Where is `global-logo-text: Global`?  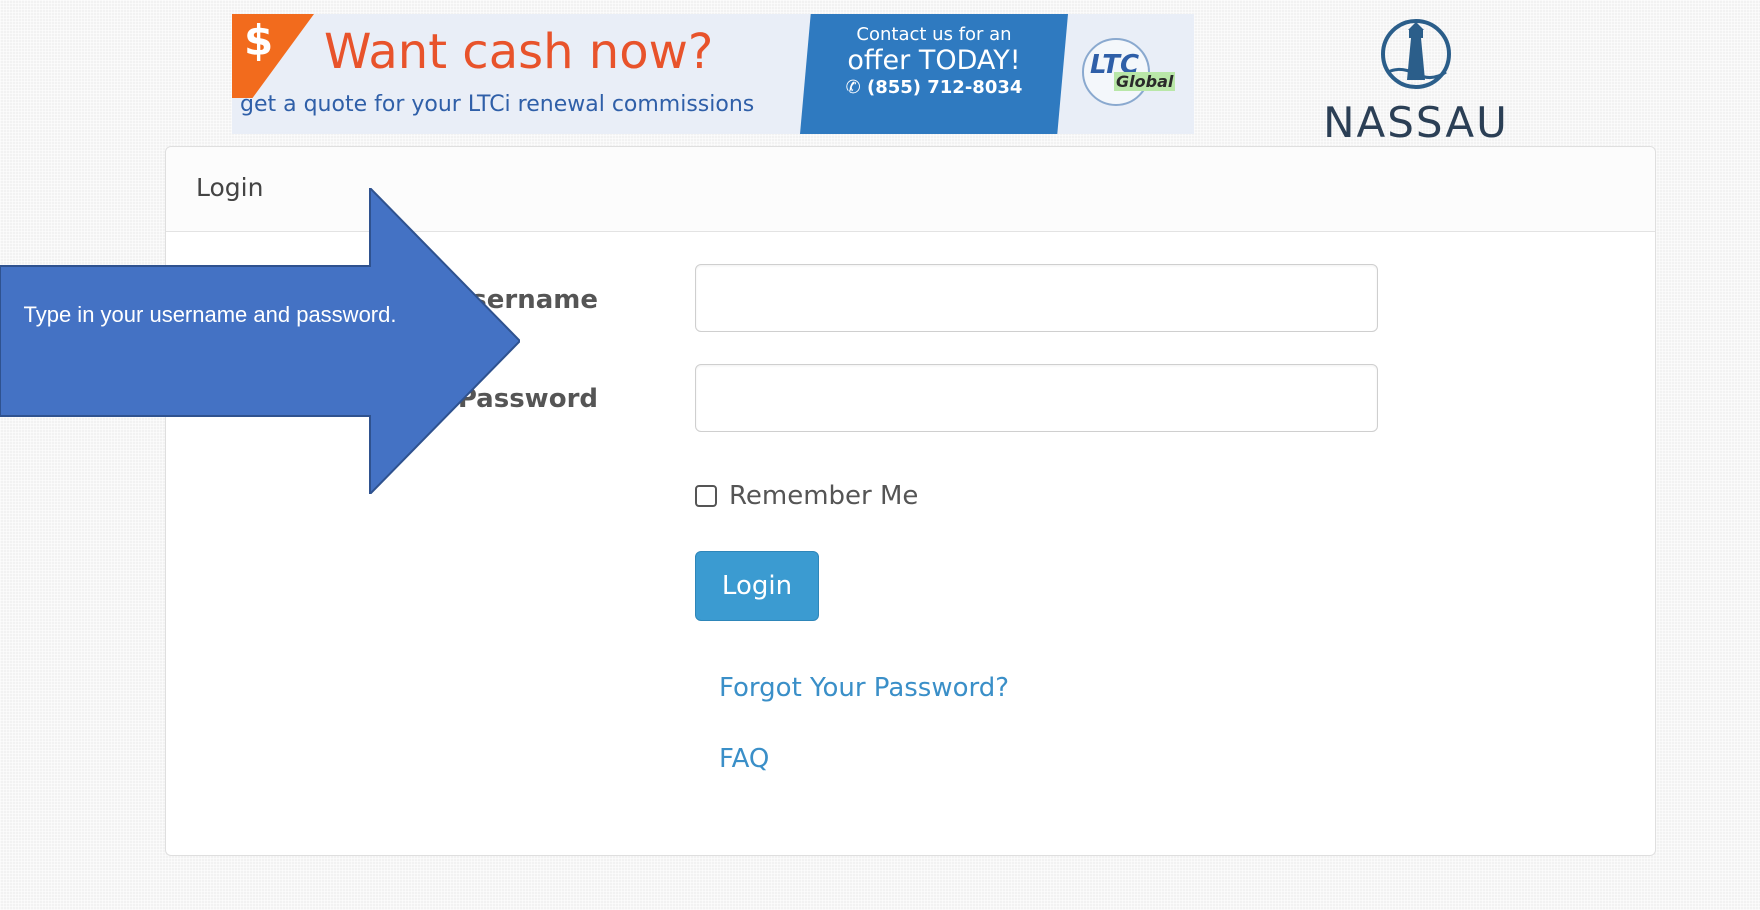
global-logo-text: Global is located at coordinates (1145, 81).